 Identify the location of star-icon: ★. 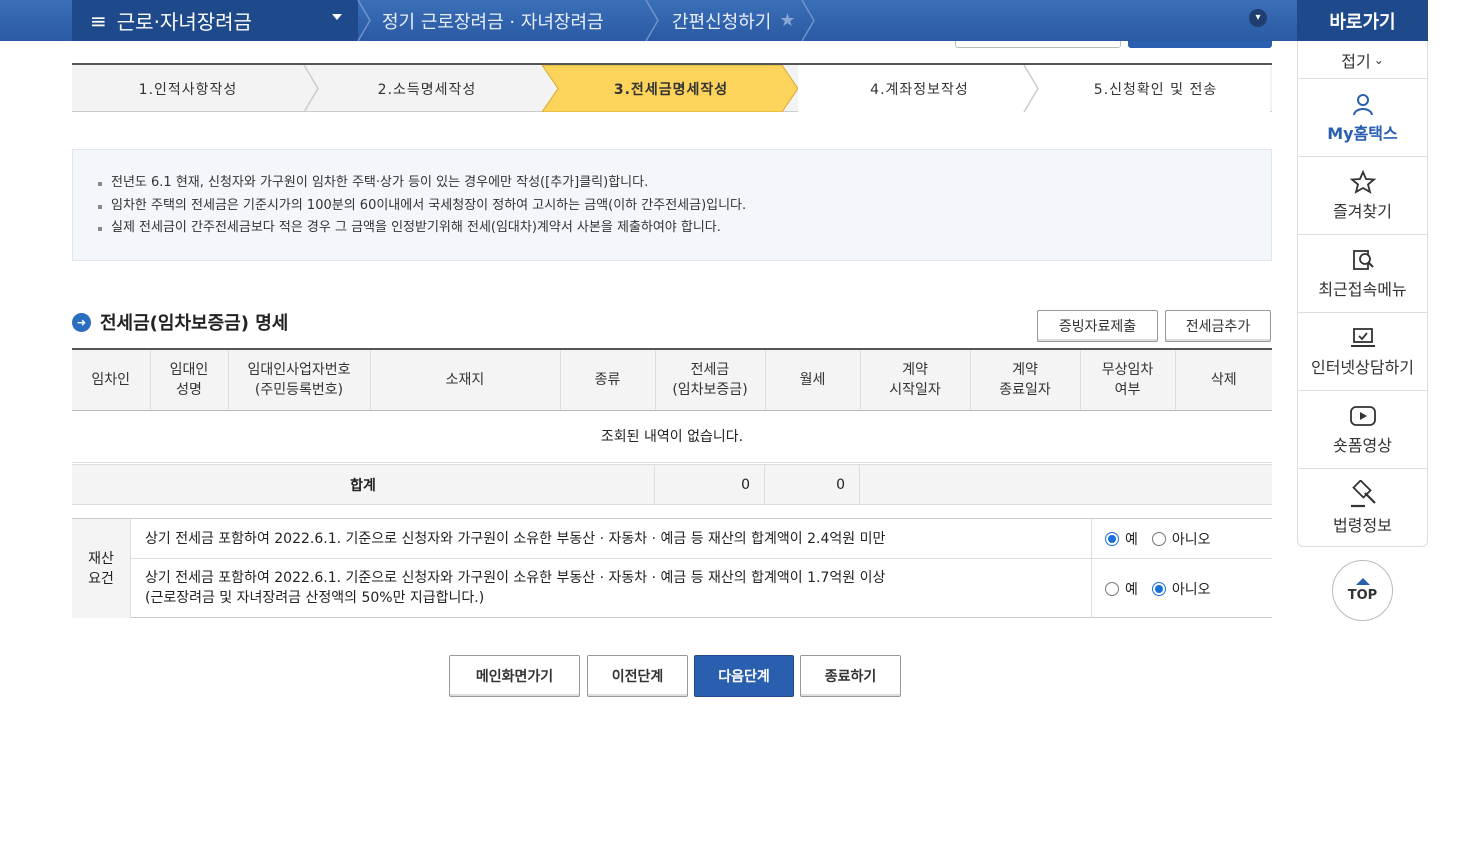
(787, 20).